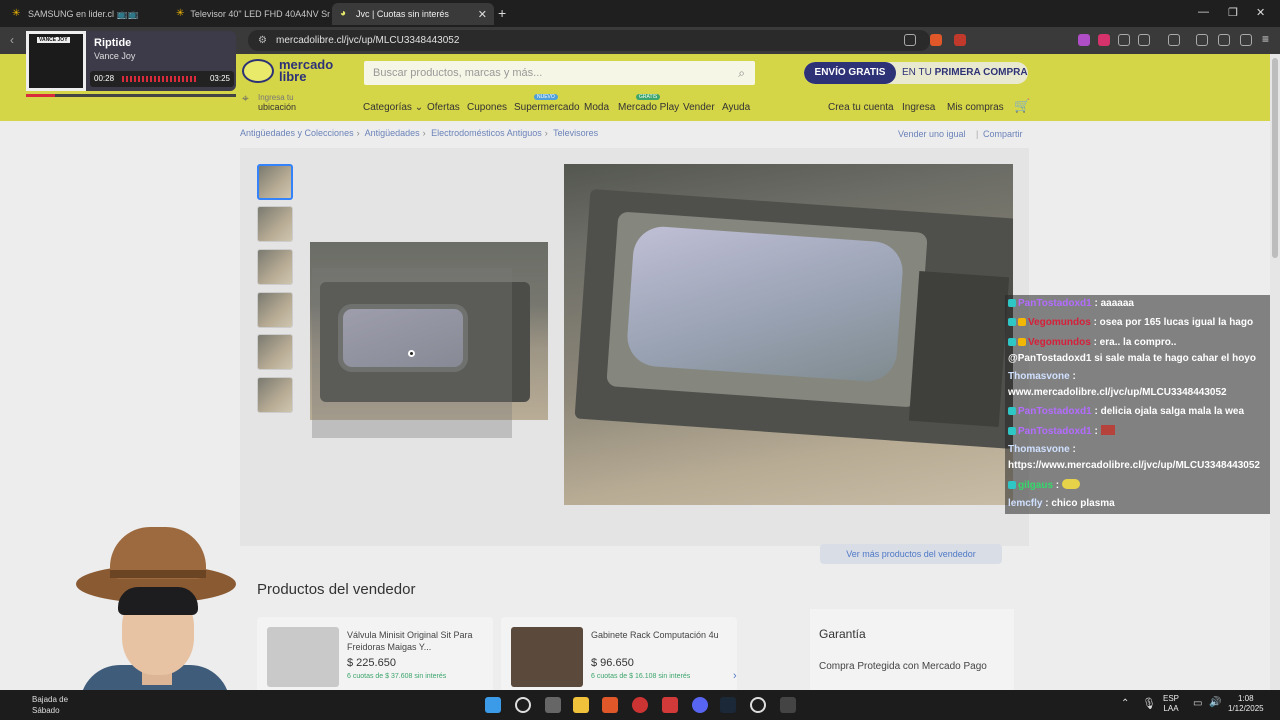  Describe the element at coordinates (596, 107) in the screenshot. I see `nav-moda: Moda` at that location.